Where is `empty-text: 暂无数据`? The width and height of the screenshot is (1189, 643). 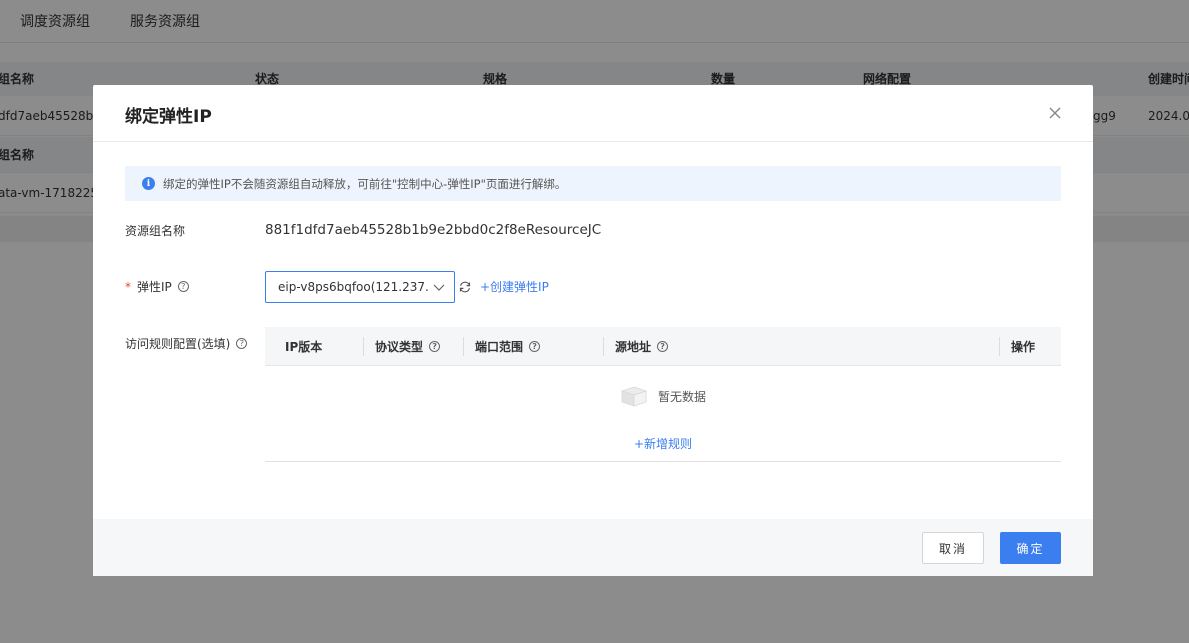 empty-text: 暂无数据 is located at coordinates (682, 396).